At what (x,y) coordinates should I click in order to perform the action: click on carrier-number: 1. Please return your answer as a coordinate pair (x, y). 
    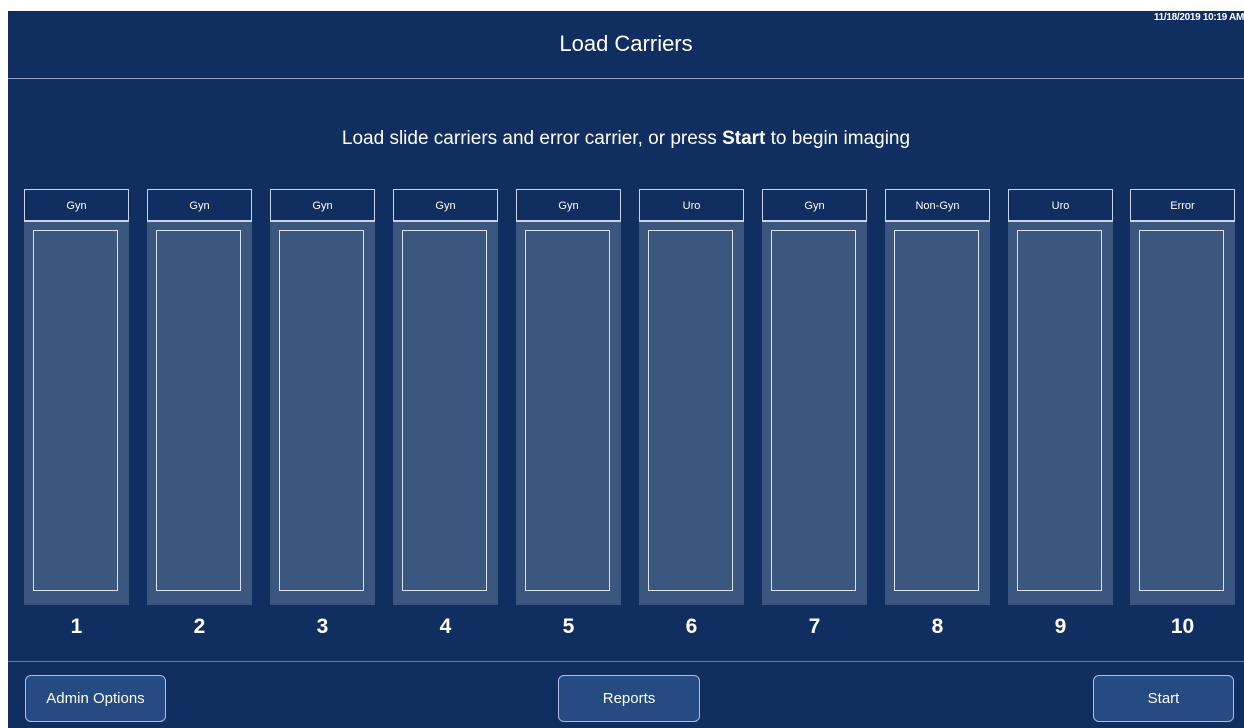
    Looking at the image, I should click on (76, 627).